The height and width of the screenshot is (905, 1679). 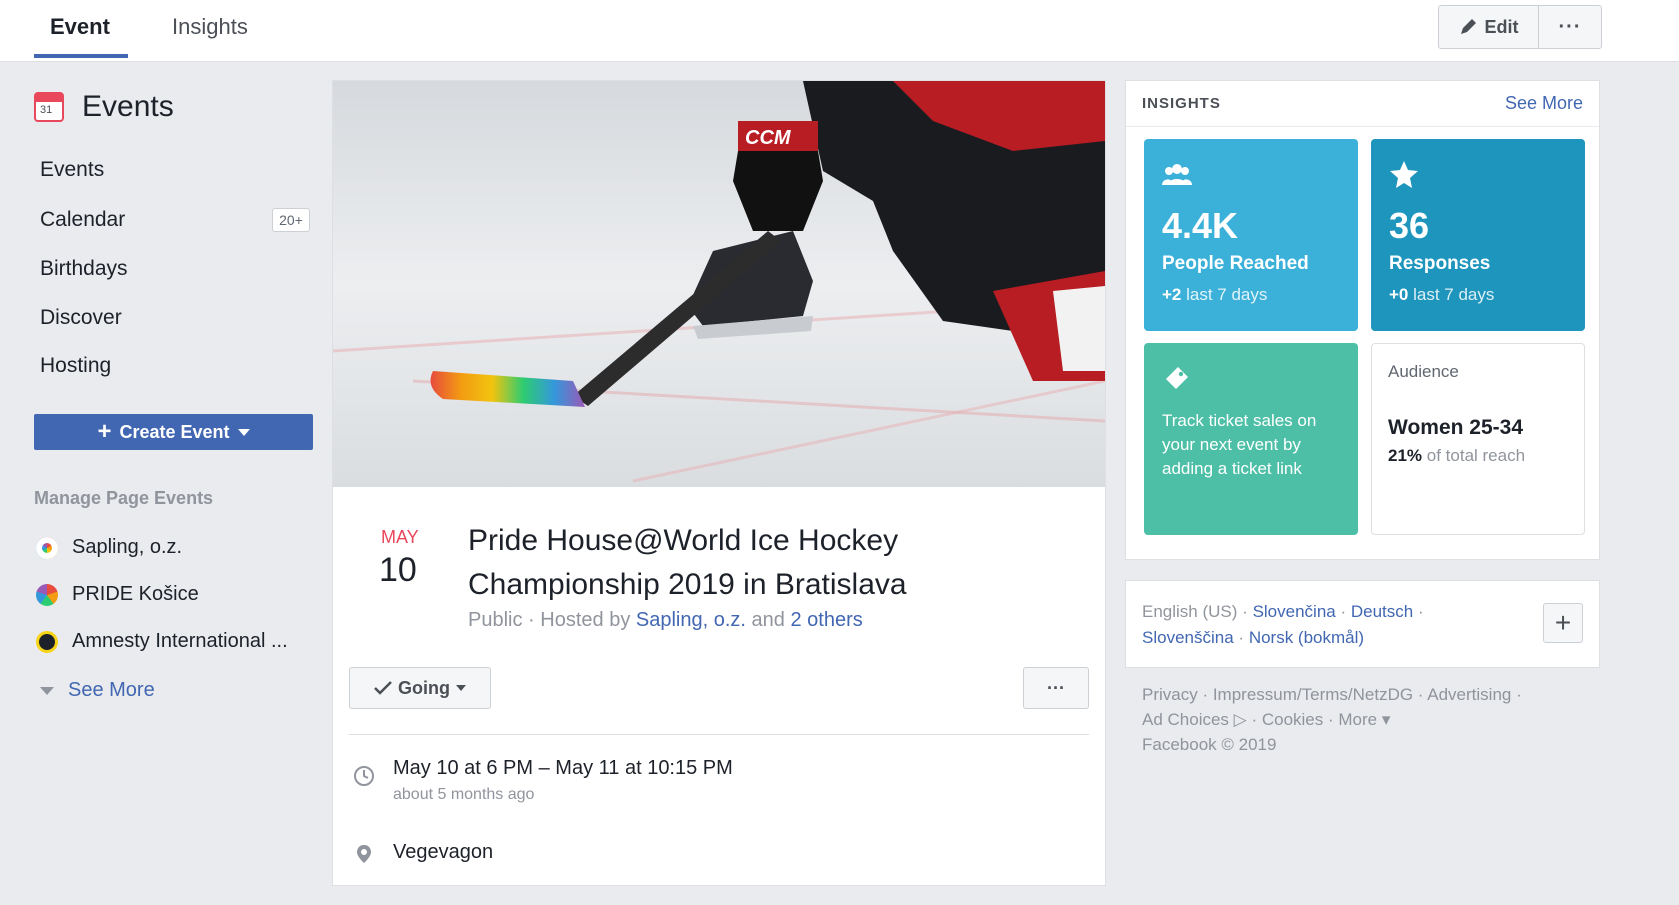 What do you see at coordinates (1181, 103) in the screenshot?
I see `insights-heading: INSIGHTS` at bounding box center [1181, 103].